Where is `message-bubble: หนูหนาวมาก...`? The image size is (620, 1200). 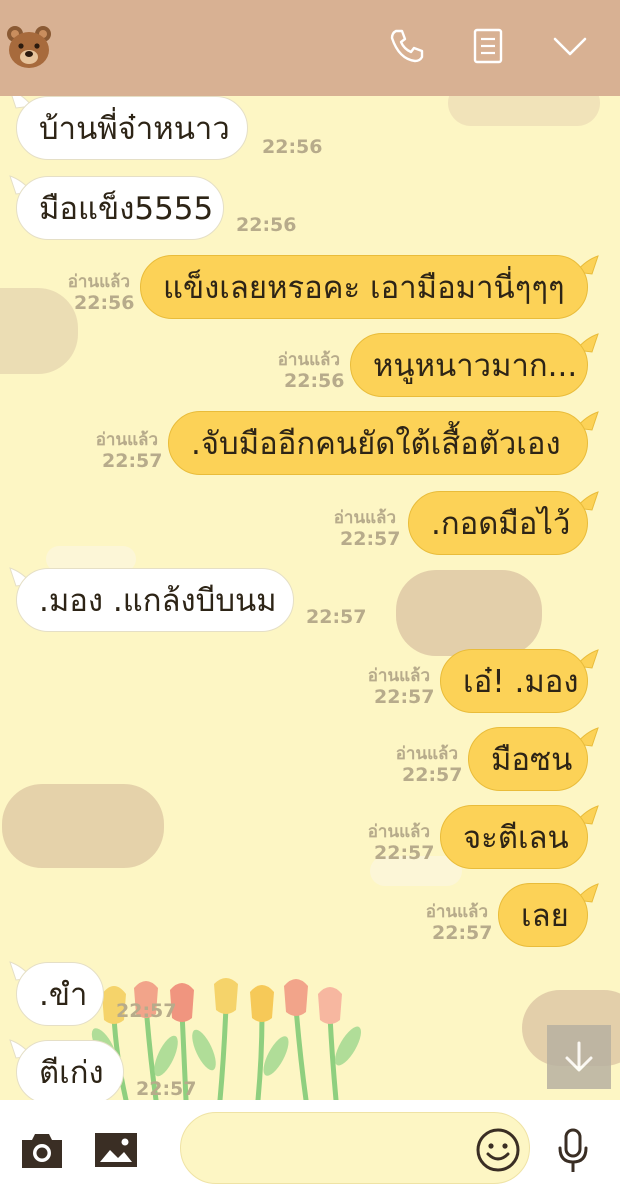 message-bubble: หนูหนาวมาก... is located at coordinates (469, 365).